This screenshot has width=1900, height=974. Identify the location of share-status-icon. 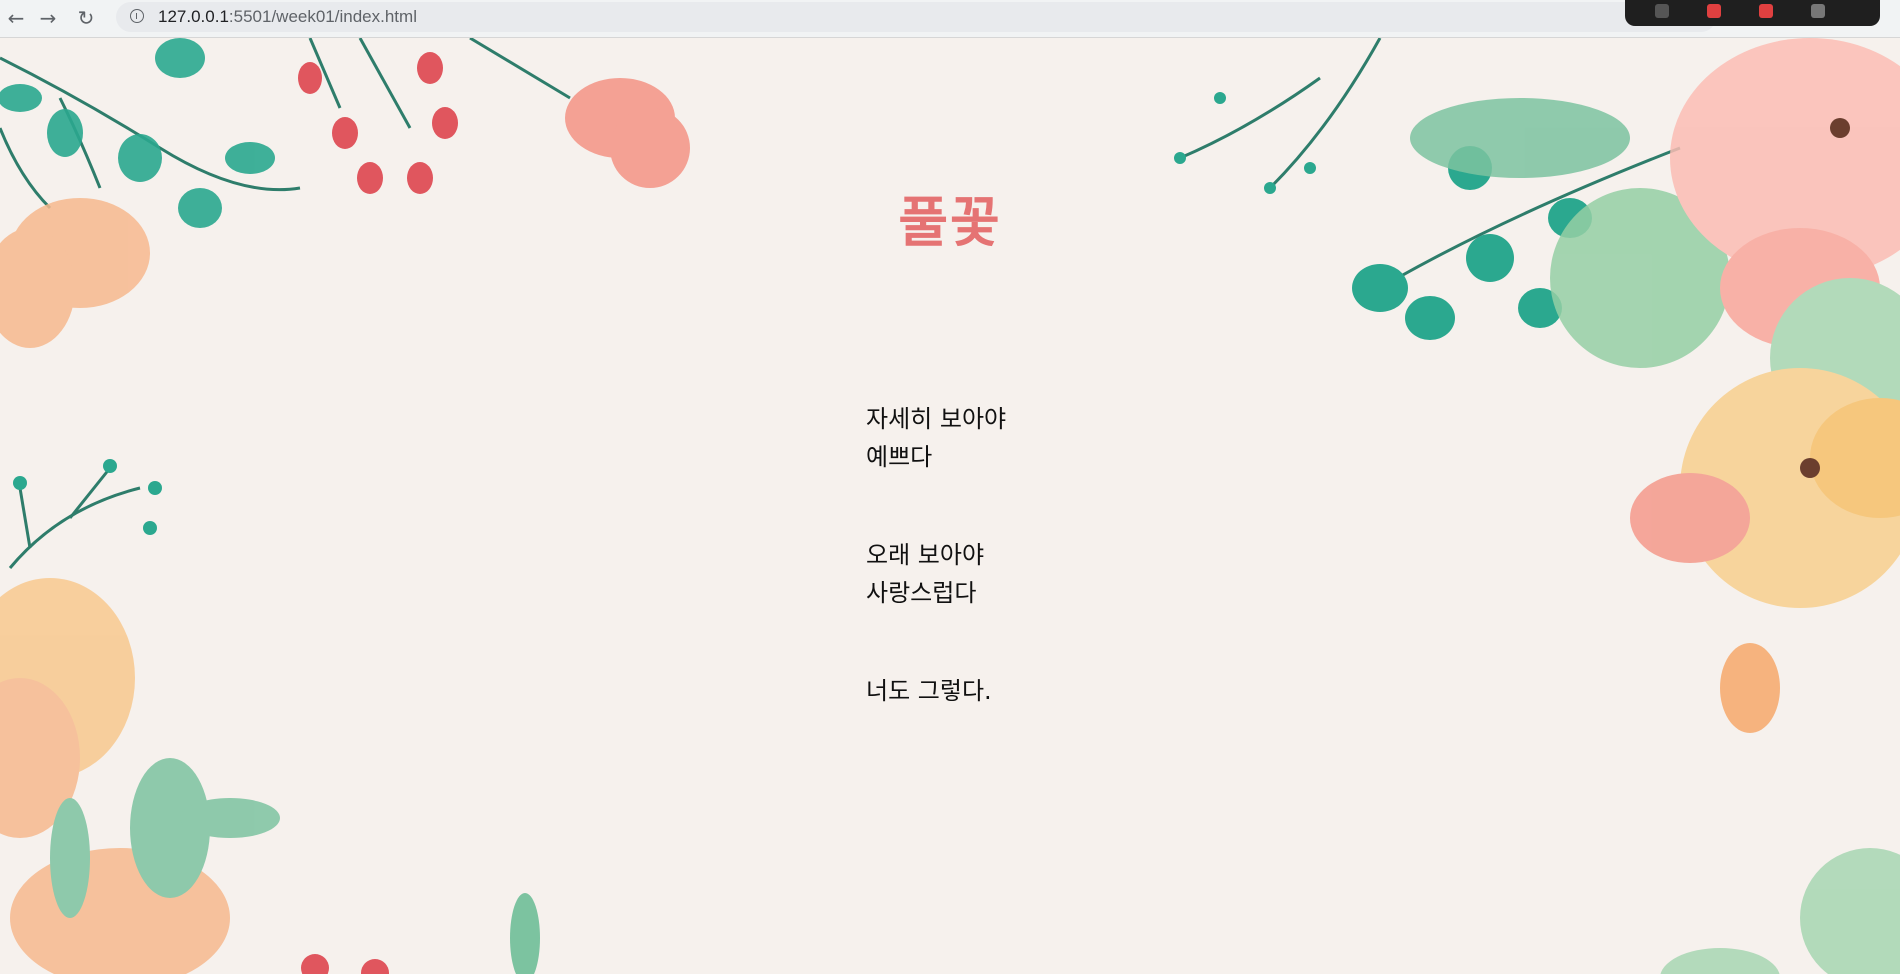
(1662, 11).